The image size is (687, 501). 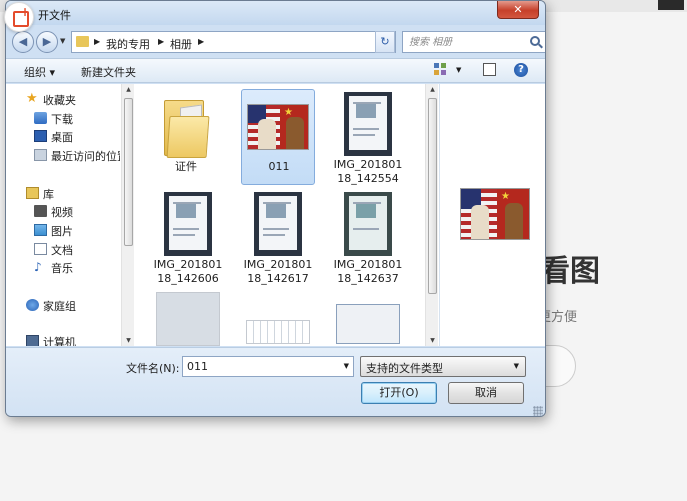 What do you see at coordinates (40, 136) in the screenshot?
I see `desktop-icon` at bounding box center [40, 136].